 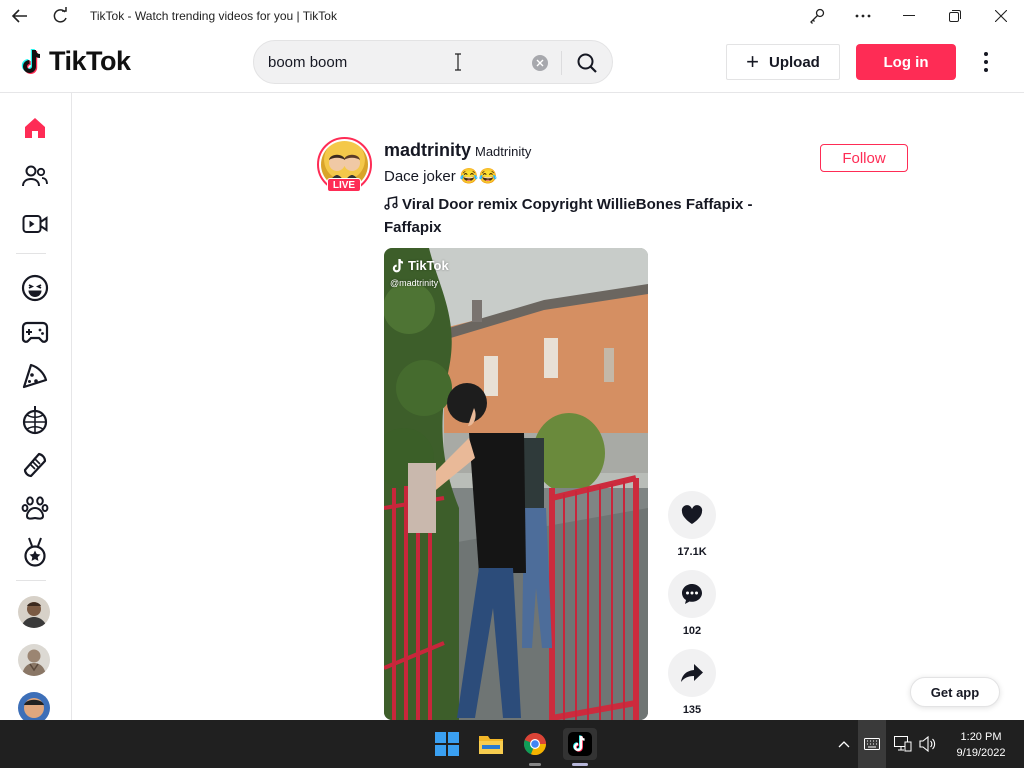 What do you see at coordinates (587, 63) in the screenshot?
I see `search-icon` at bounding box center [587, 63].